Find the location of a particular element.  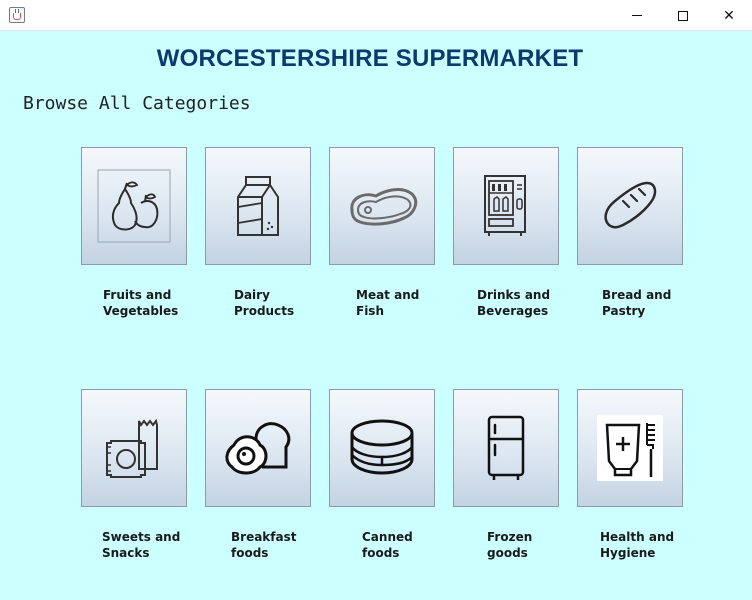

steak-icon is located at coordinates (384, 207).